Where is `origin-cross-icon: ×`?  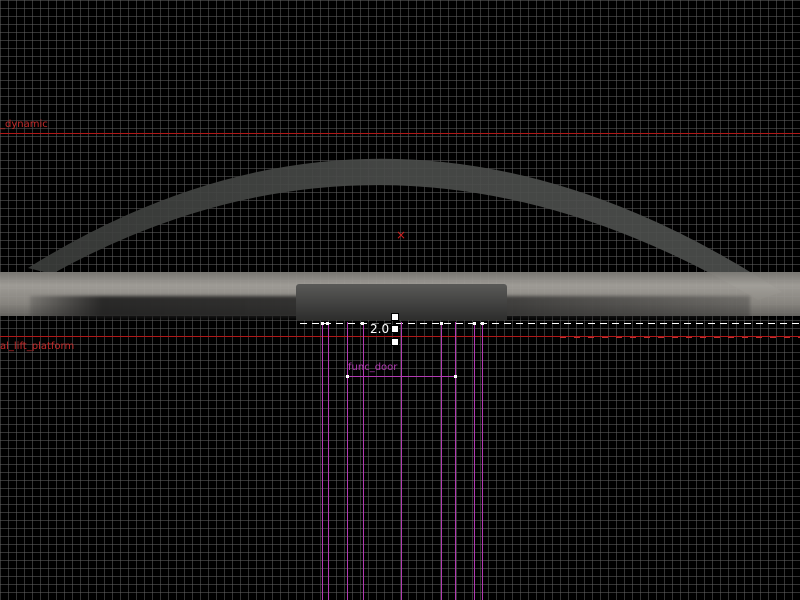 origin-cross-icon: × is located at coordinates (401, 235).